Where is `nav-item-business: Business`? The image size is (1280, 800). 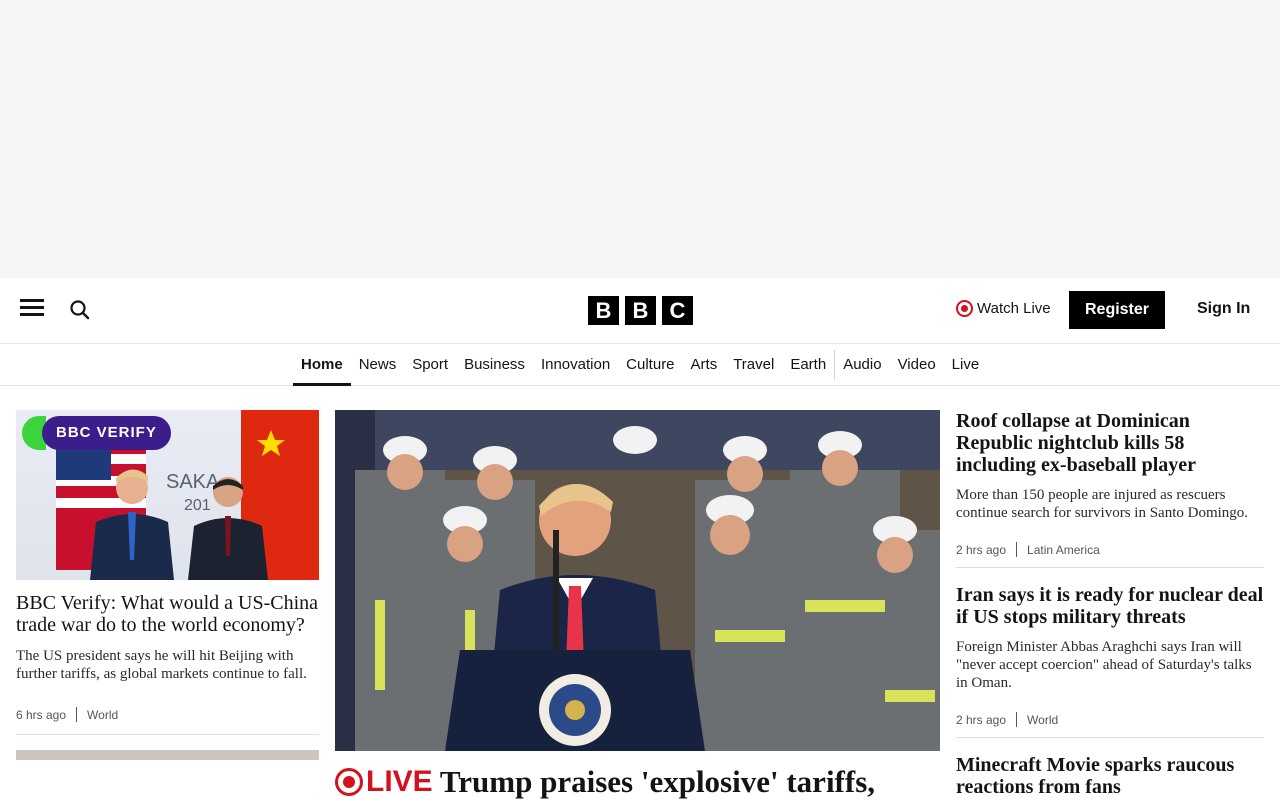
nav-item-business: Business is located at coordinates (494, 364).